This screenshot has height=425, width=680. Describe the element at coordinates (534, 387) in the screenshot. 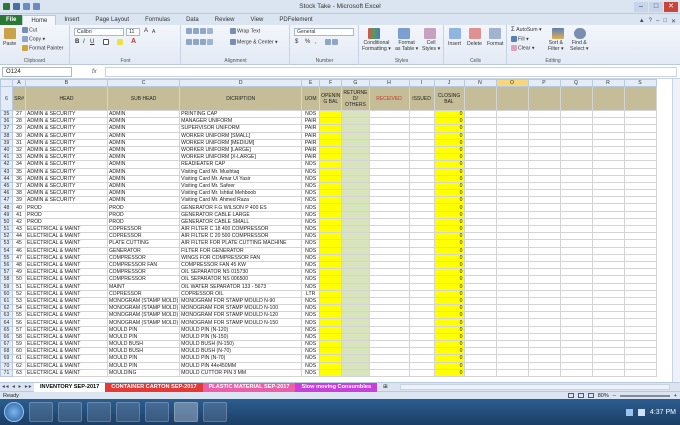

I see `horizontal-scrollbar` at that location.